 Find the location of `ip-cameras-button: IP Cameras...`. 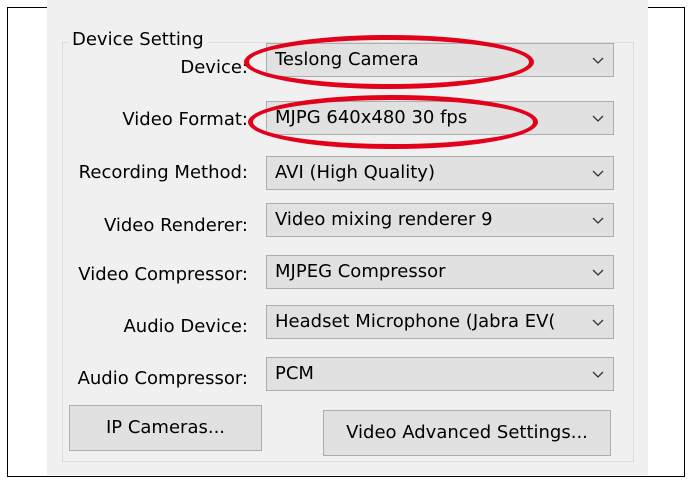

ip-cameras-button: IP Cameras... is located at coordinates (165, 428).